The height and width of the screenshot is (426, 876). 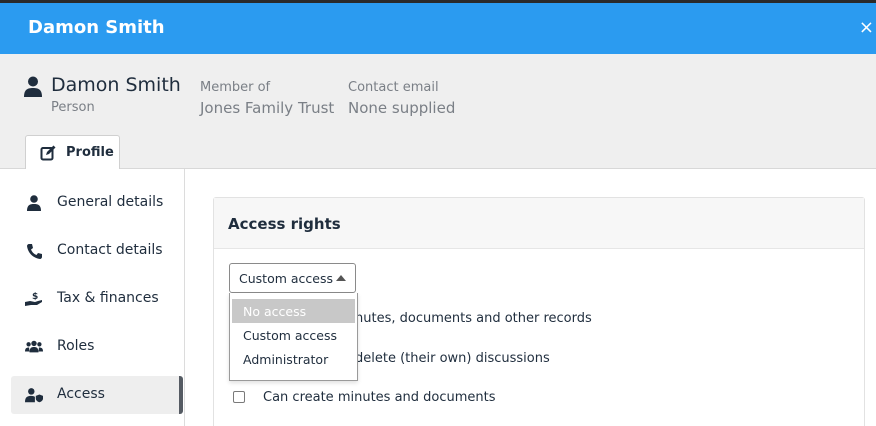 What do you see at coordinates (267, 108) in the screenshot?
I see `member-of-value: Jones Family Trust` at bounding box center [267, 108].